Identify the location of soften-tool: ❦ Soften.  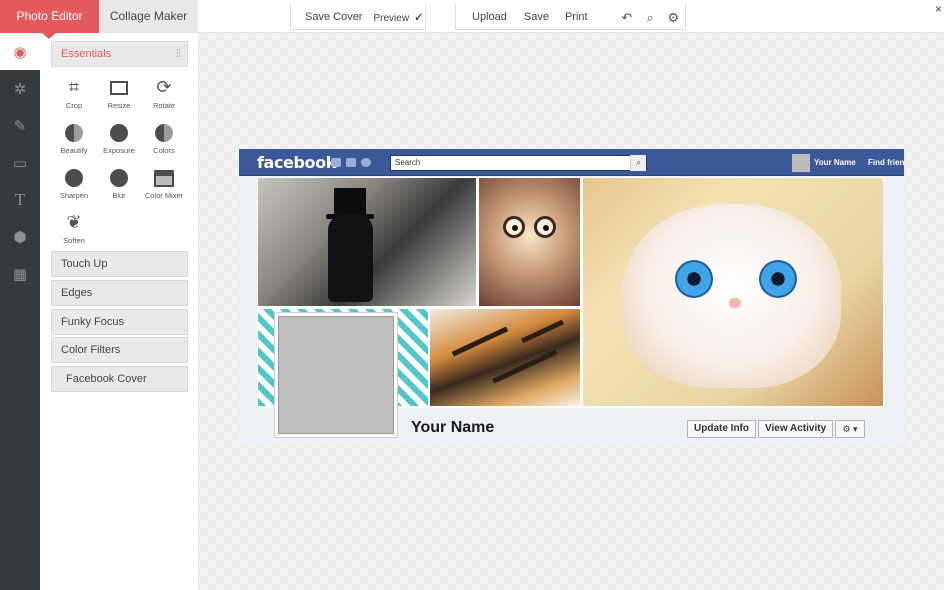
(74, 227).